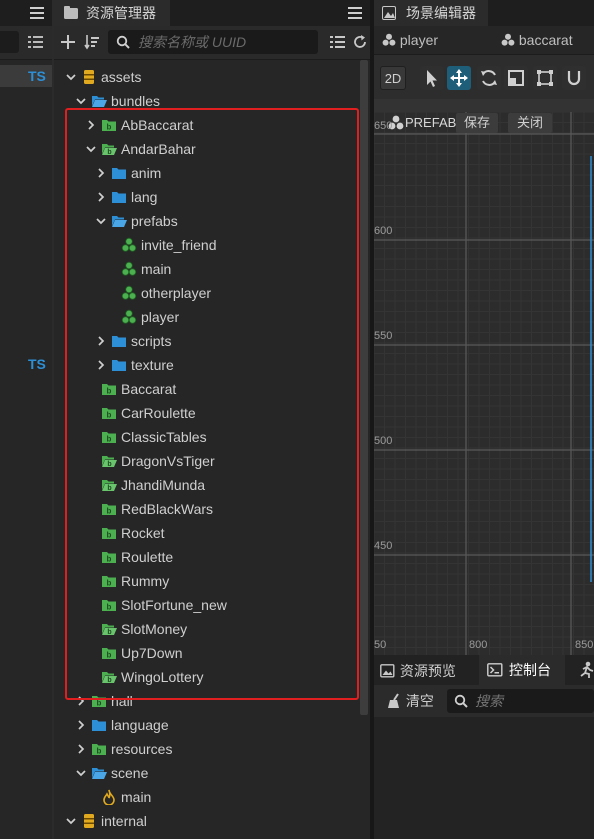 The image size is (594, 839). I want to click on tab-player: player, so click(410, 40).